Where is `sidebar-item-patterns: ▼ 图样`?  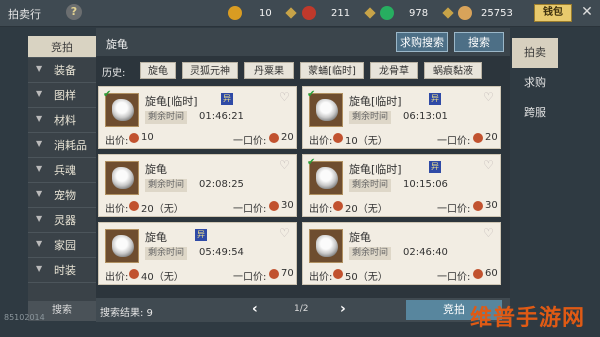 sidebar-item-patterns: ▼ 图样 is located at coordinates (62, 95).